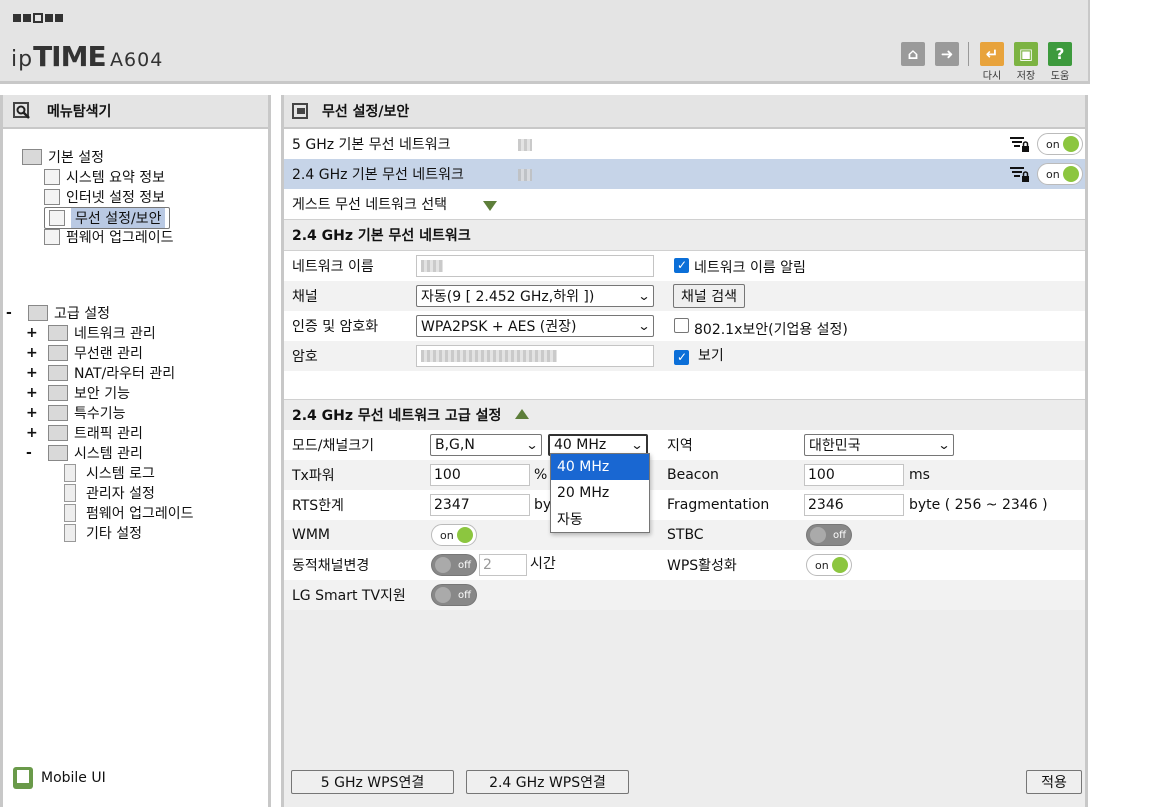 This screenshot has height=807, width=1152. I want to click on network-row-24ghz: 2.4 GHz 기본 무선 네트워크 on, so click(684, 174).